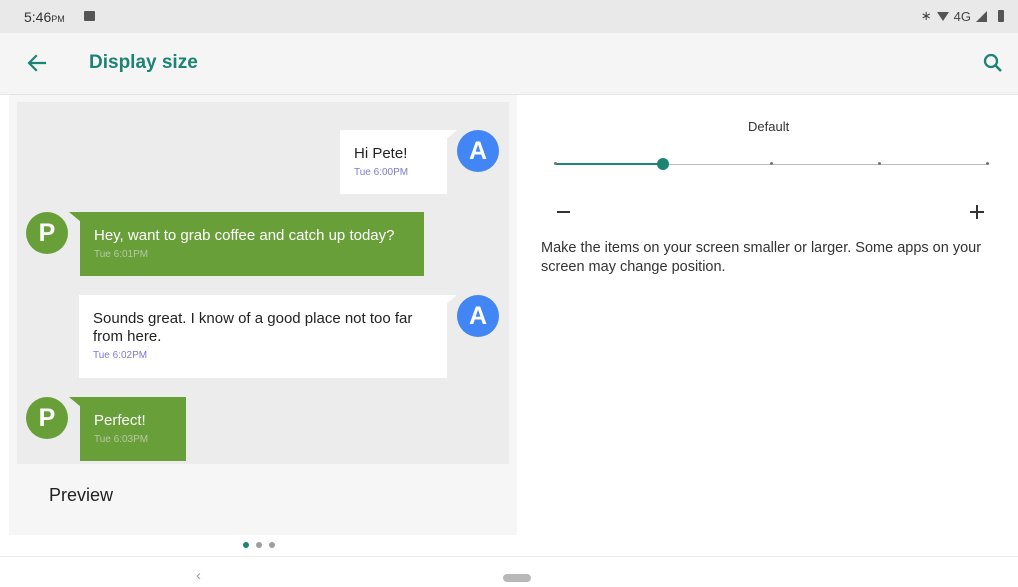 Image resolution: width=1018 pixels, height=587 pixels. I want to click on slider-track-fill, so click(609, 164).